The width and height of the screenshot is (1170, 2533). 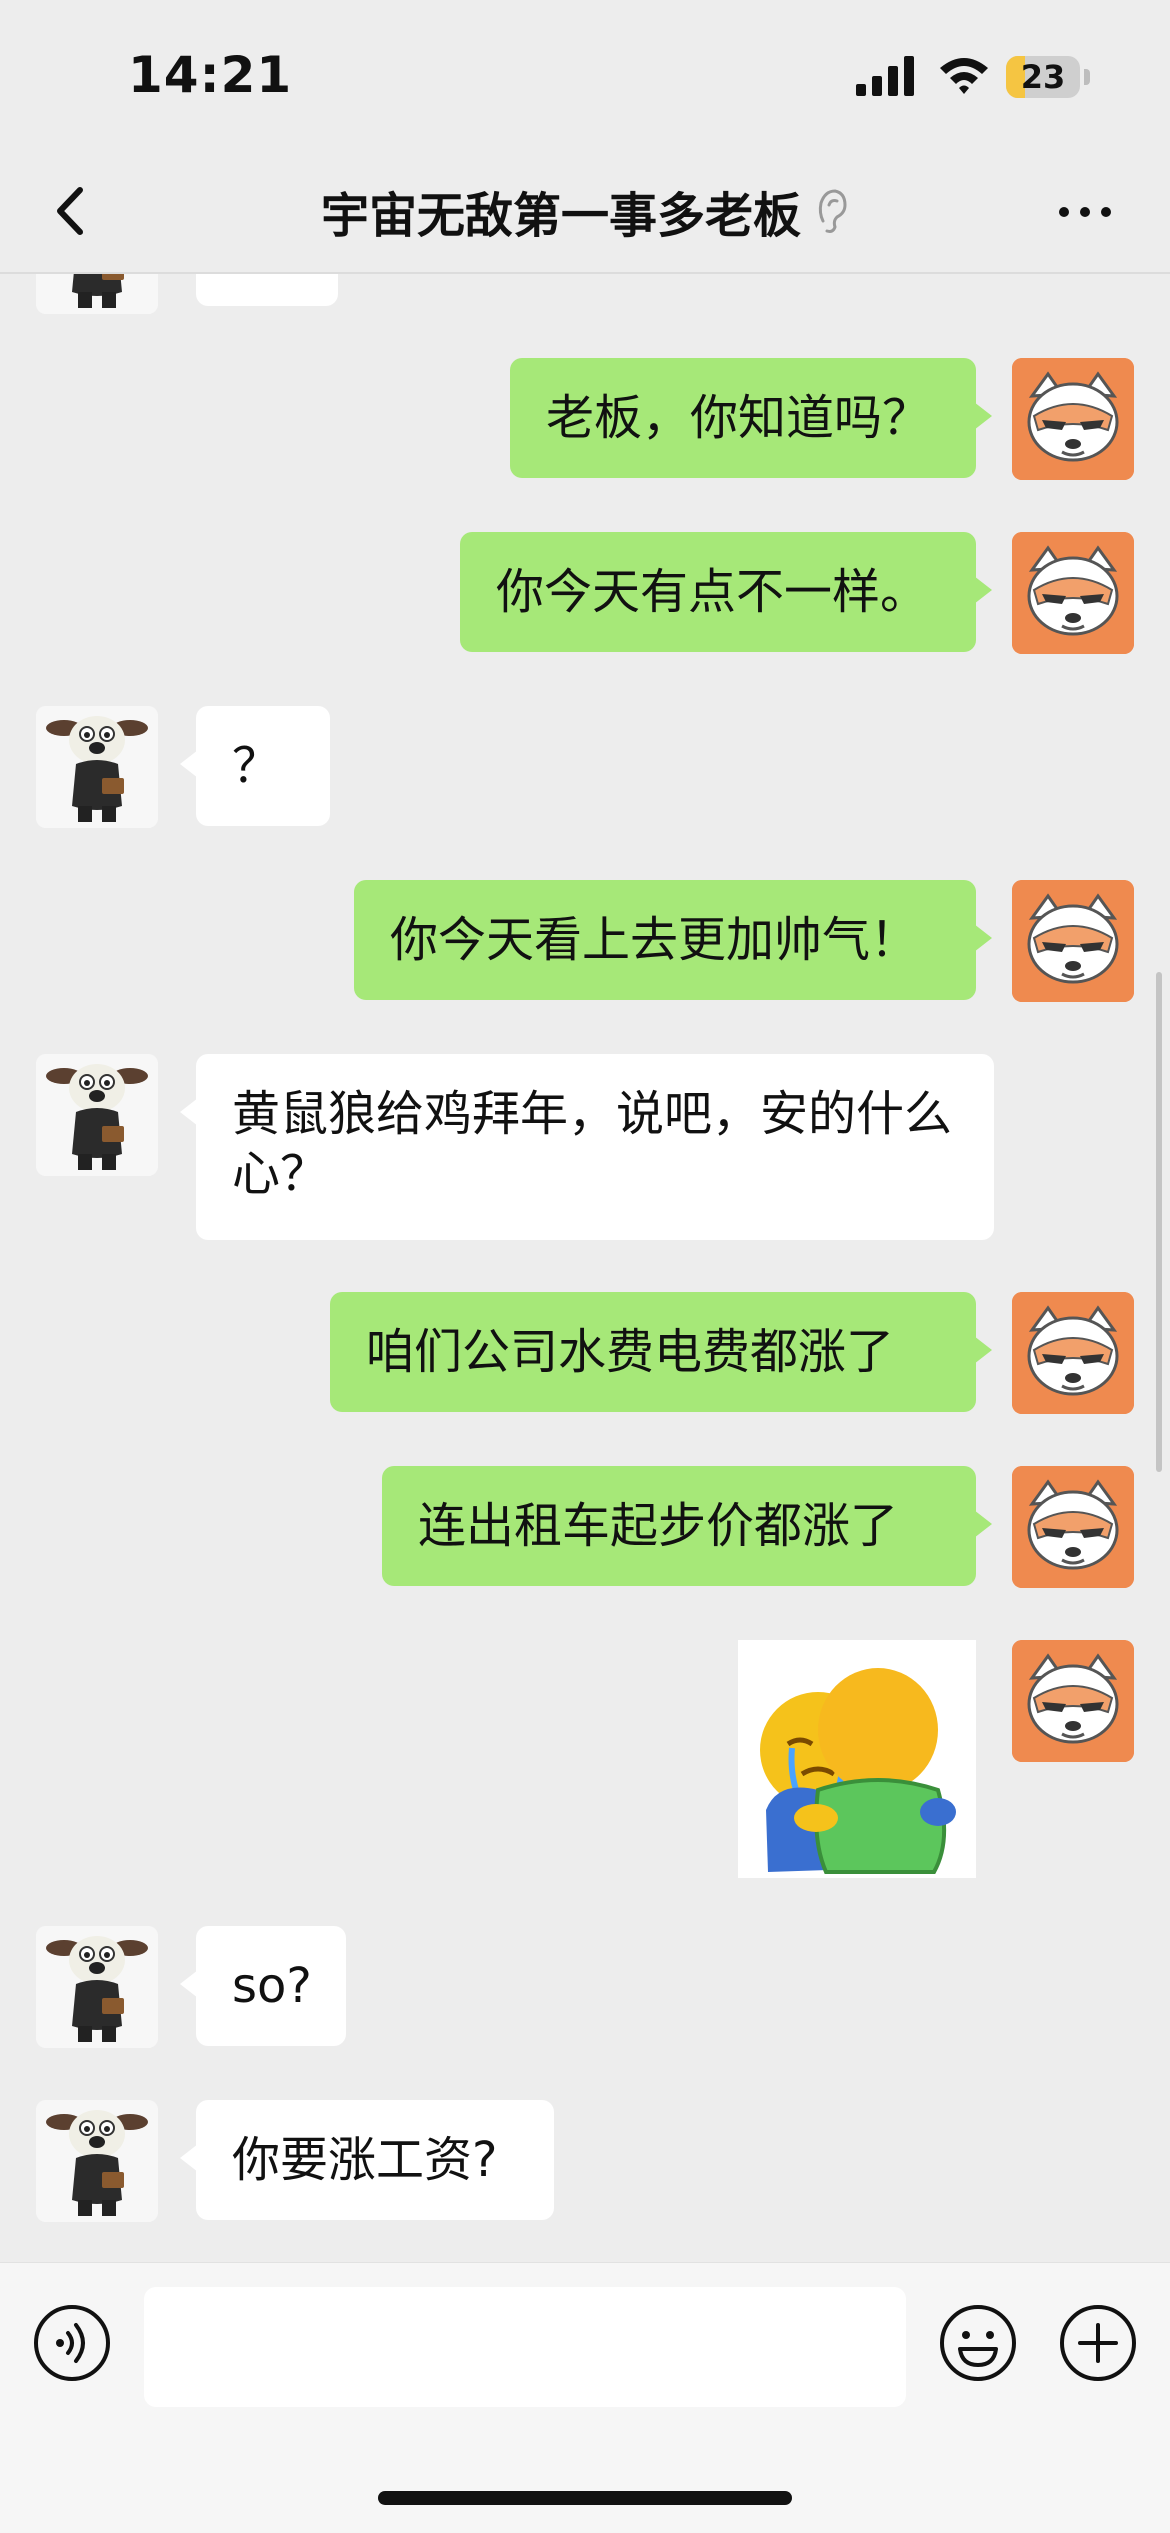 What do you see at coordinates (585, 75) in the screenshot?
I see `status-bar: 14:21 23` at bounding box center [585, 75].